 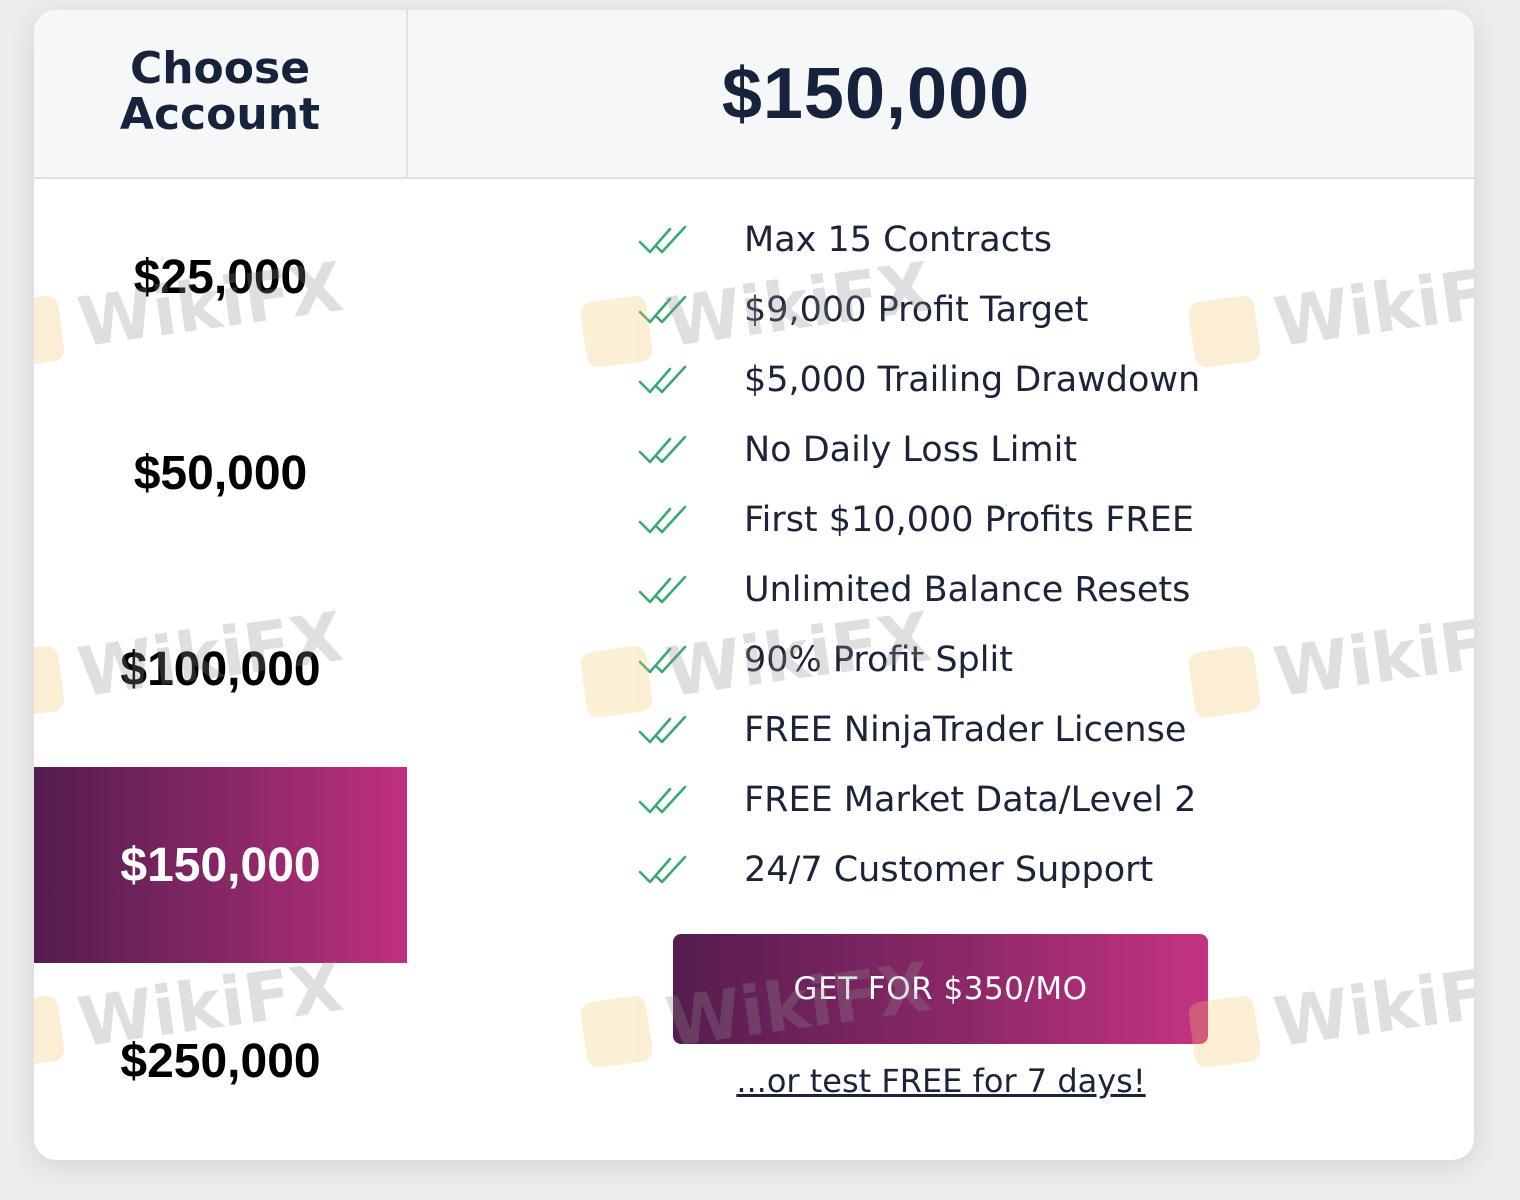 What do you see at coordinates (949, 870) in the screenshot?
I see `feature-text: 24/7 Customer Support` at bounding box center [949, 870].